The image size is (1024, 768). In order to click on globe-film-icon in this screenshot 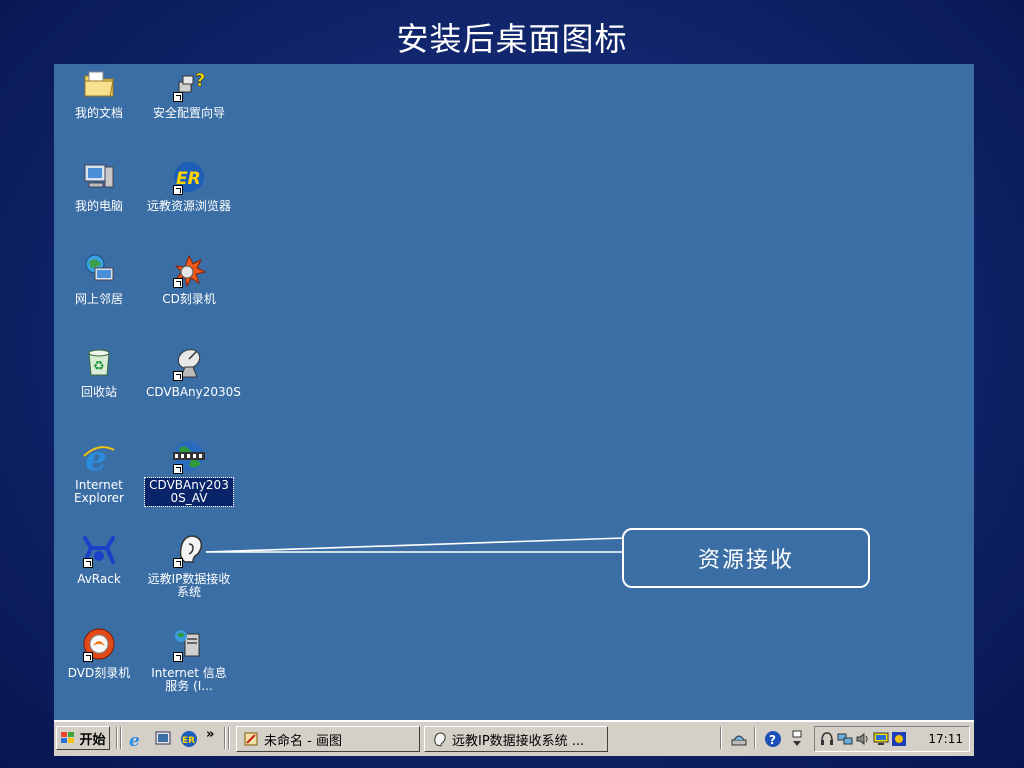, I will do `click(189, 456)`.